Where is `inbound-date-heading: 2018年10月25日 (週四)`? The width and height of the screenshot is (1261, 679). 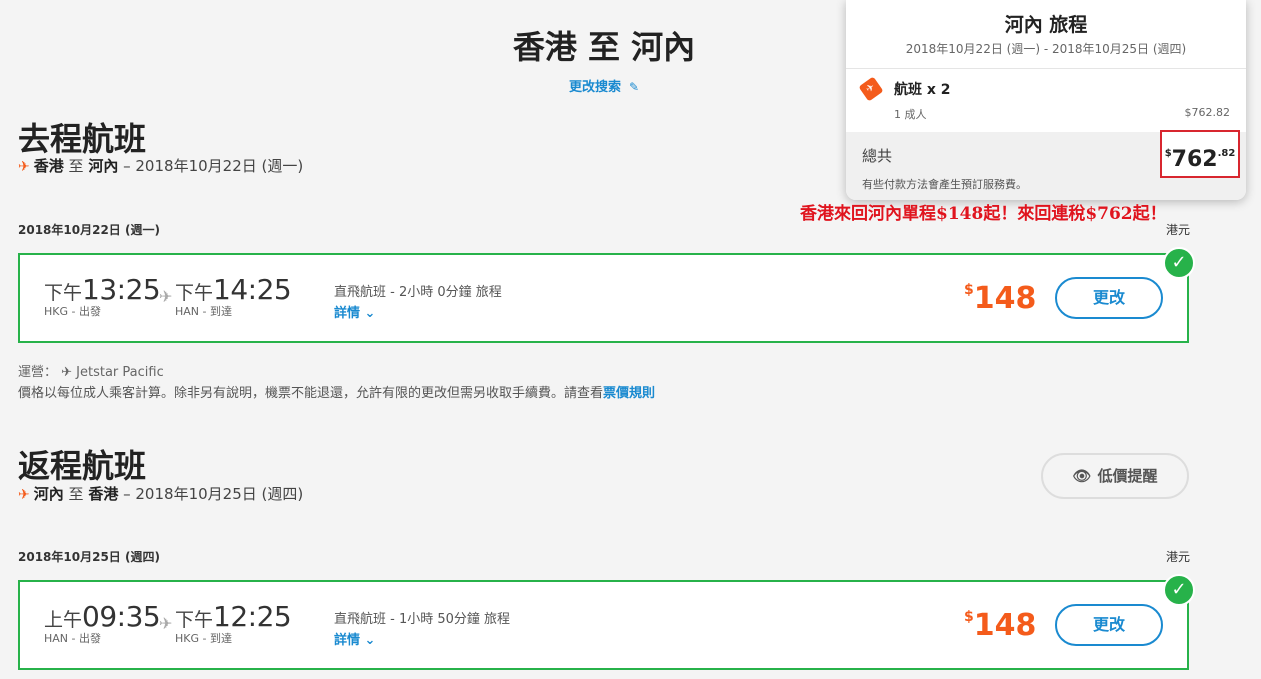
inbound-date-heading: 2018年10月25日 (週四) is located at coordinates (89, 557).